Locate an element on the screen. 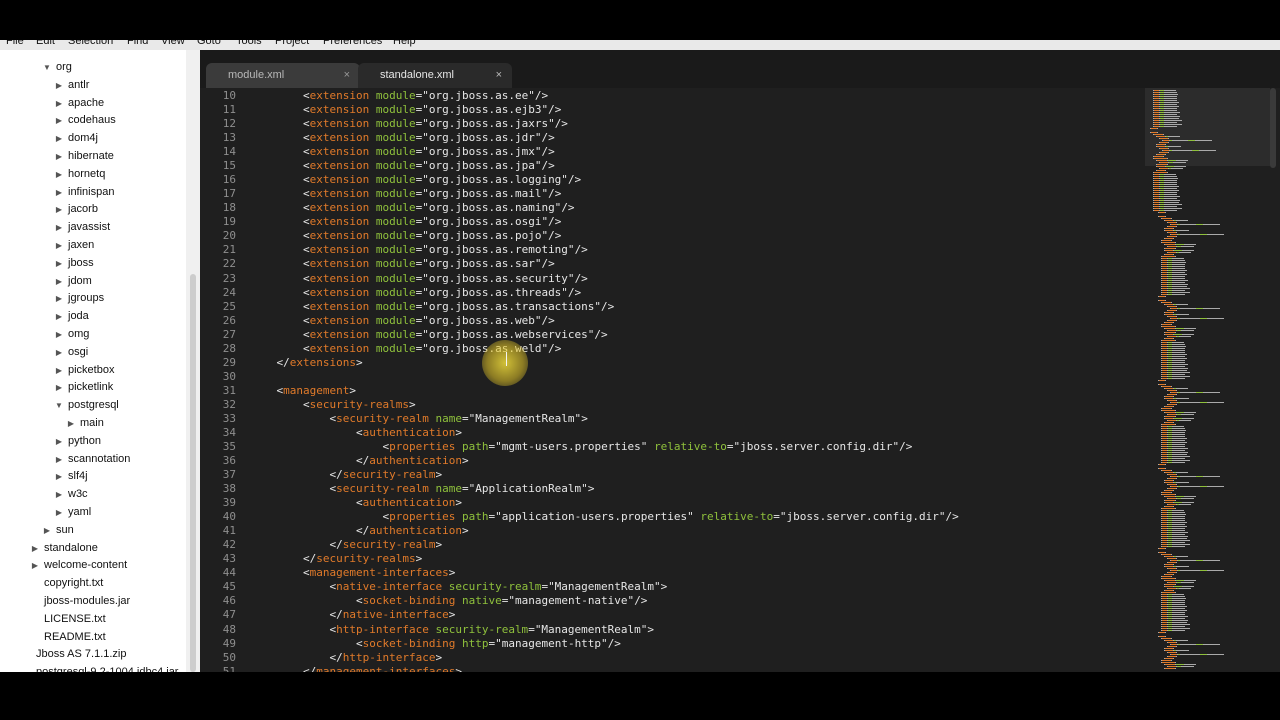 The width and height of the screenshot is (1280, 720). menu-selection: Selection is located at coordinates (90, 43).